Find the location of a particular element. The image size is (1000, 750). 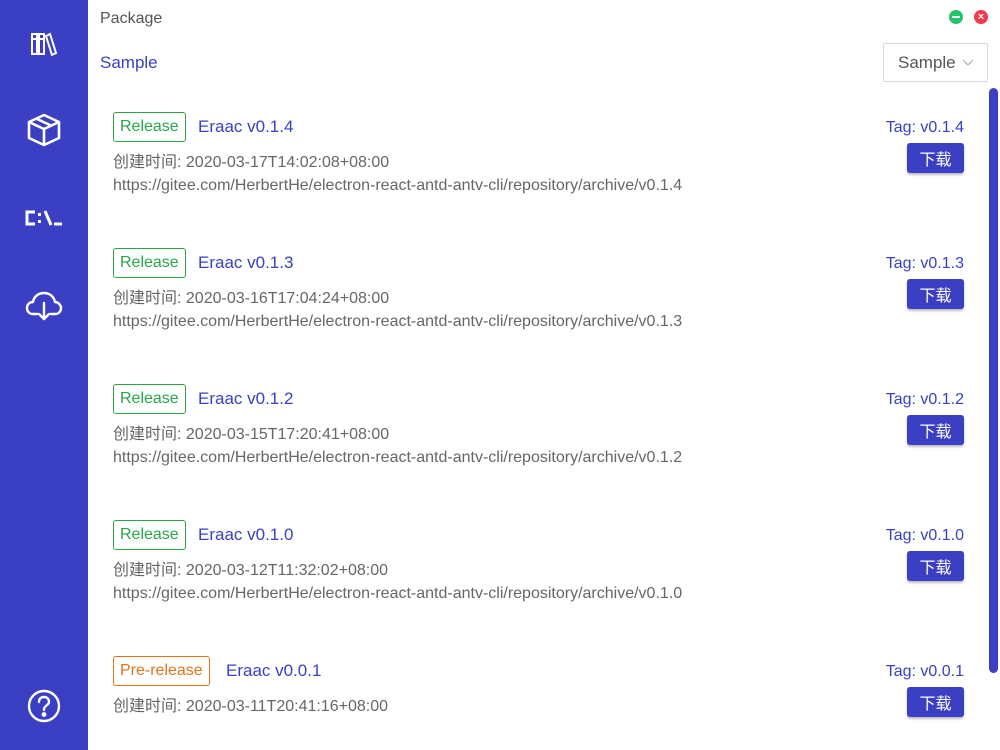

created-time: 创建时间: 2020-03-11T20:41:16+08:00 is located at coordinates (250, 706).